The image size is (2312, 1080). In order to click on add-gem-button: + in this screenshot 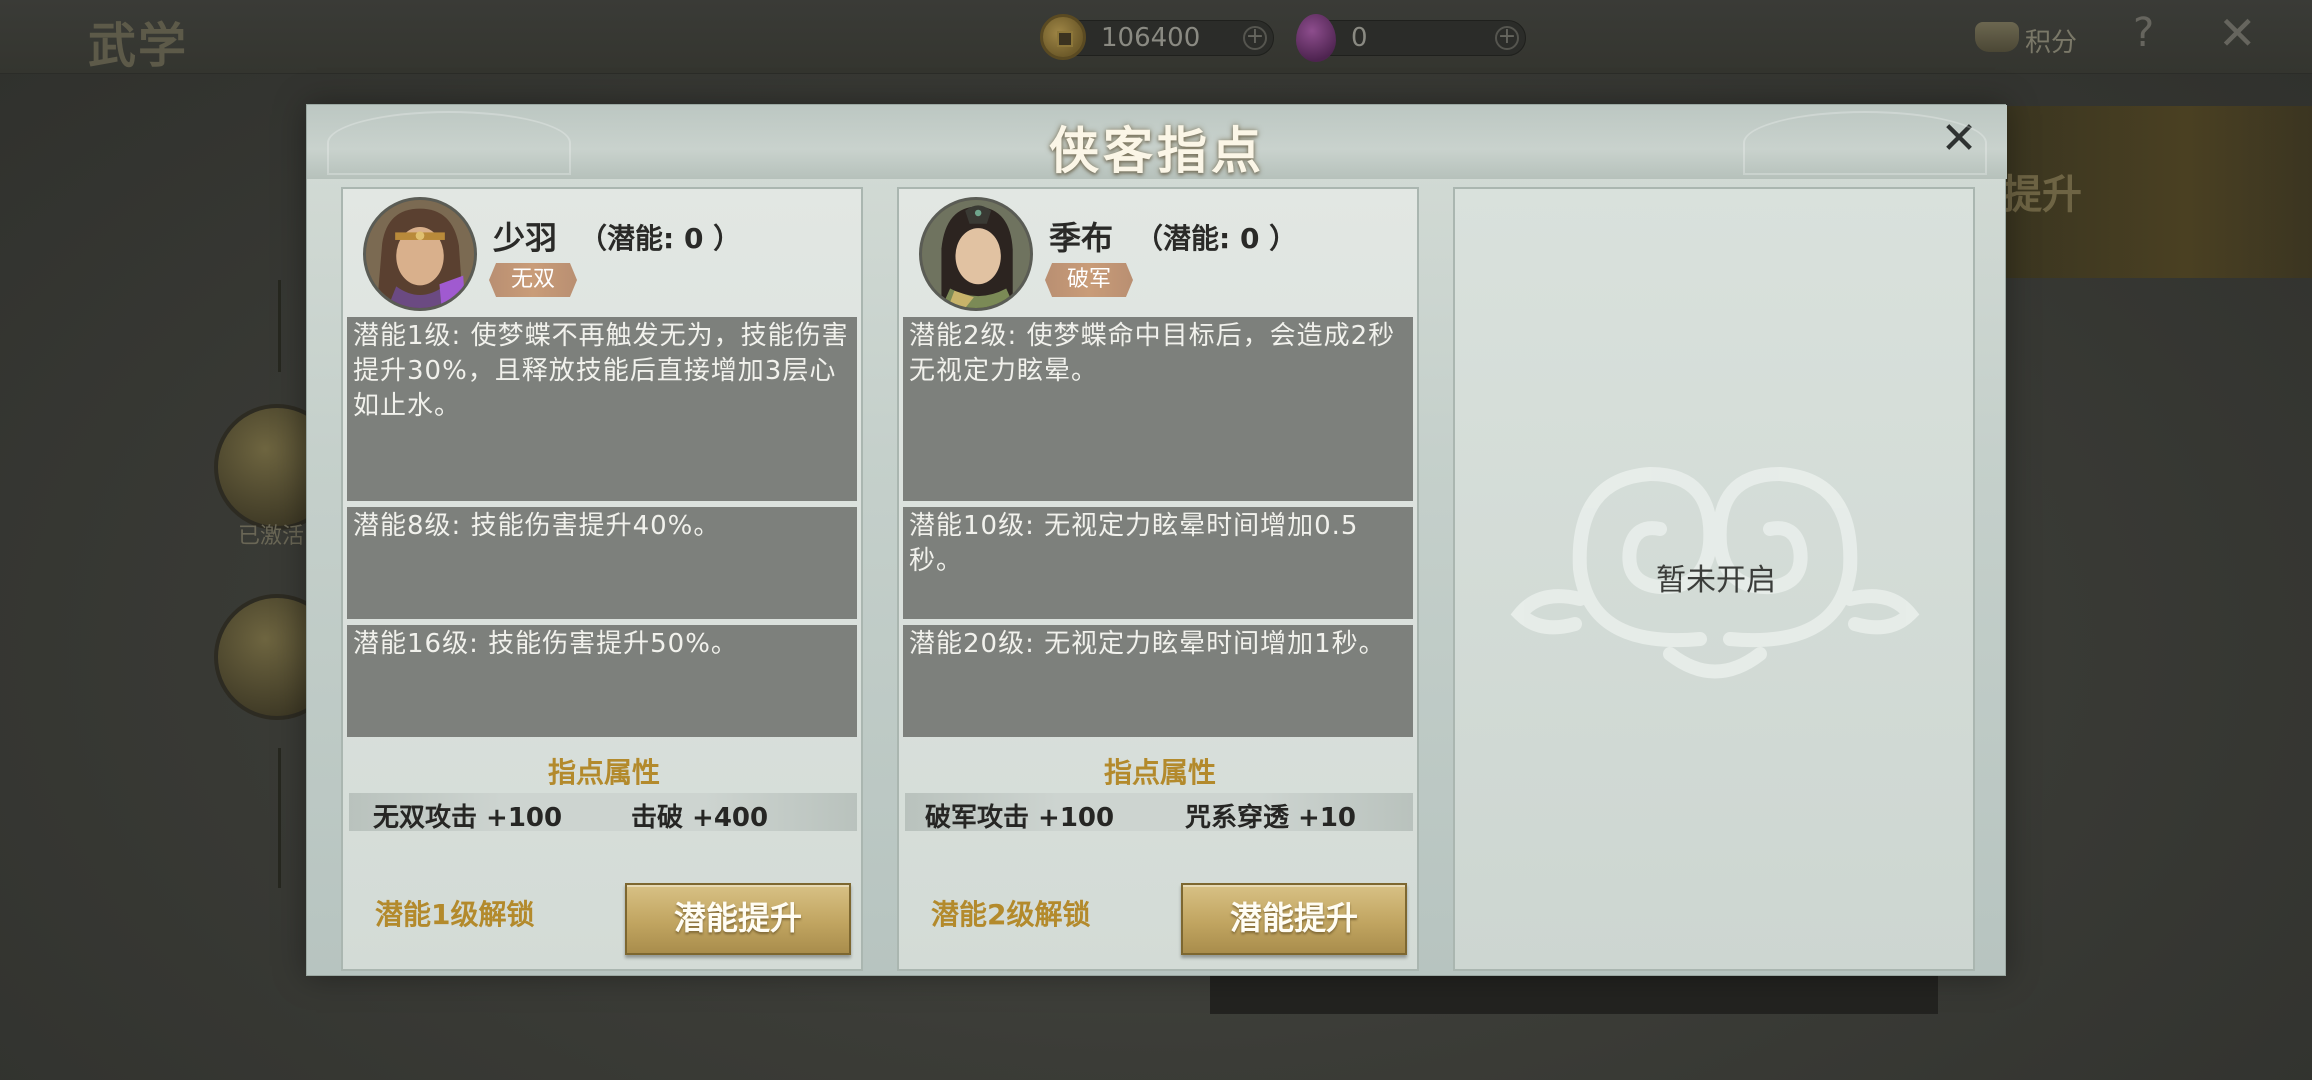, I will do `click(1507, 38)`.